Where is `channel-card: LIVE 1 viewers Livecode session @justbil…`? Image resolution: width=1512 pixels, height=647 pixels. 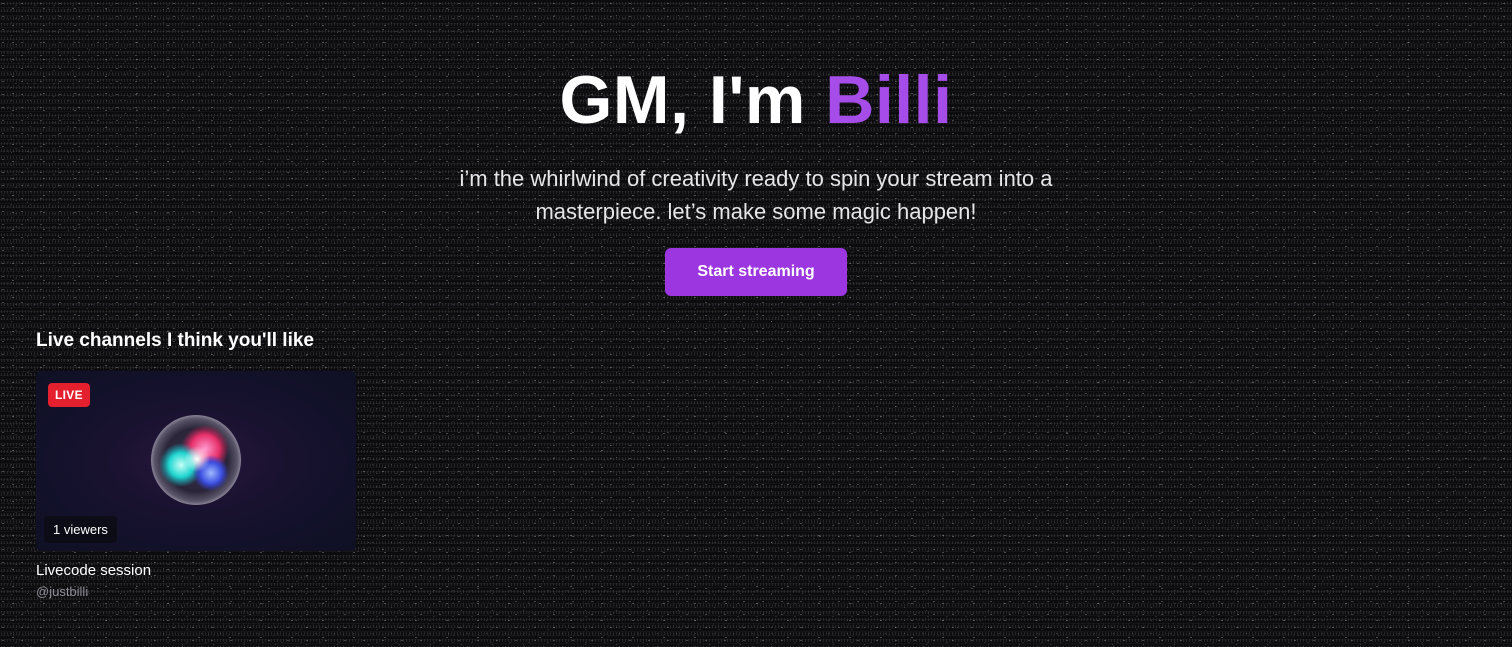
channel-card: LIVE 1 viewers Livecode session @justbil… is located at coordinates (196, 485).